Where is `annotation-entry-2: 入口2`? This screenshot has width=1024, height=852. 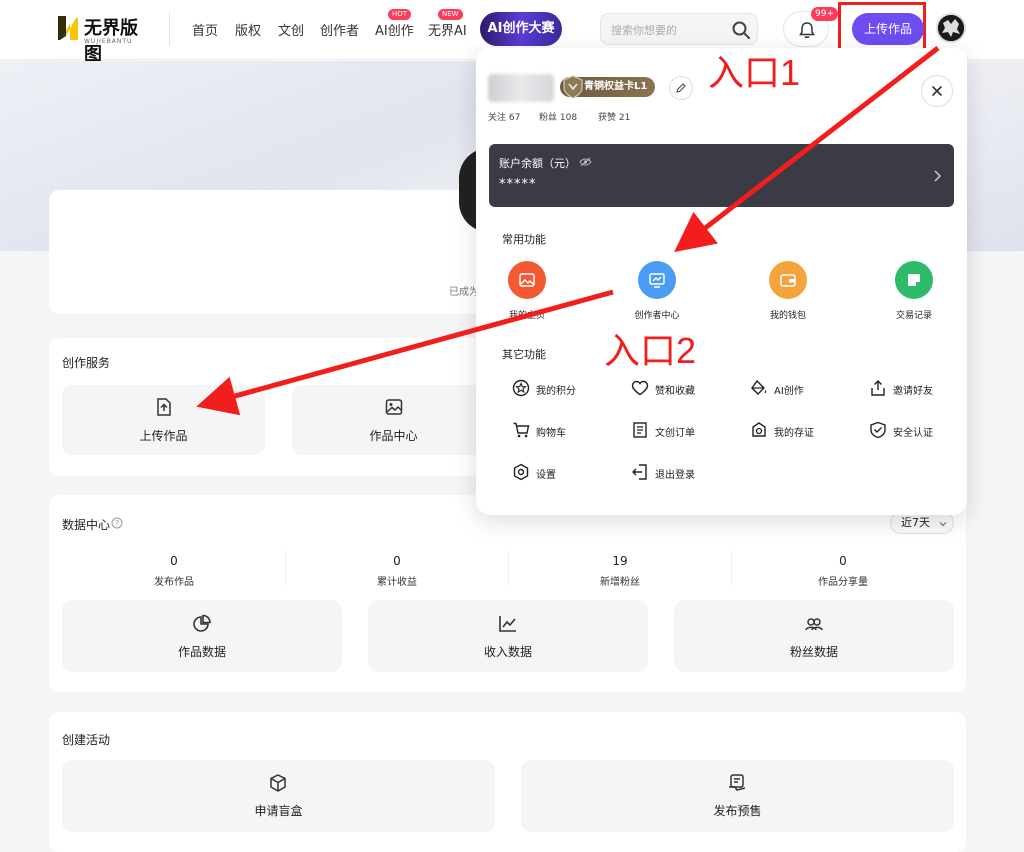 annotation-entry-2: 入口2 is located at coordinates (650, 350).